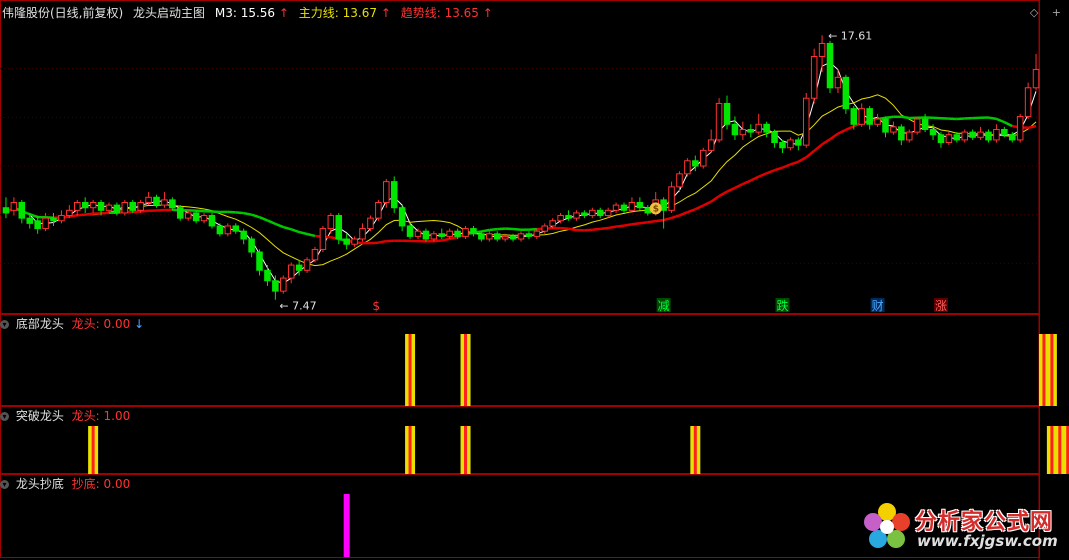 This screenshot has height=560, width=1069. What do you see at coordinates (101, 484) in the screenshot?
I see `series-value: 抄底: 0.00` at bounding box center [101, 484].